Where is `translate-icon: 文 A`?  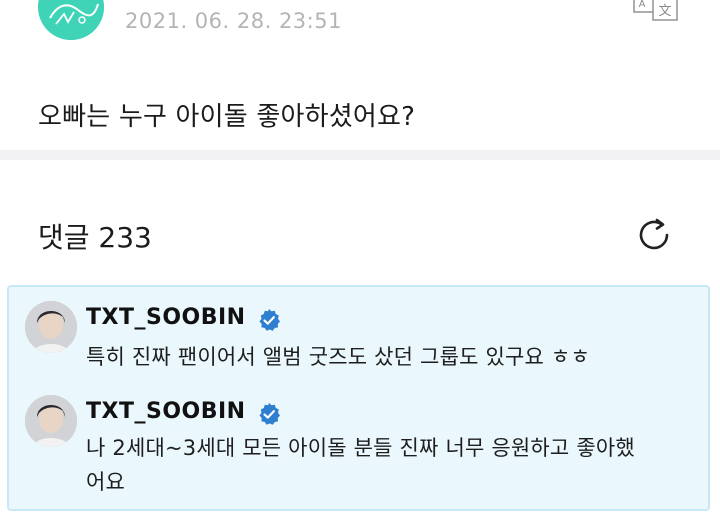
translate-icon: 文 A is located at coordinates (656, 11).